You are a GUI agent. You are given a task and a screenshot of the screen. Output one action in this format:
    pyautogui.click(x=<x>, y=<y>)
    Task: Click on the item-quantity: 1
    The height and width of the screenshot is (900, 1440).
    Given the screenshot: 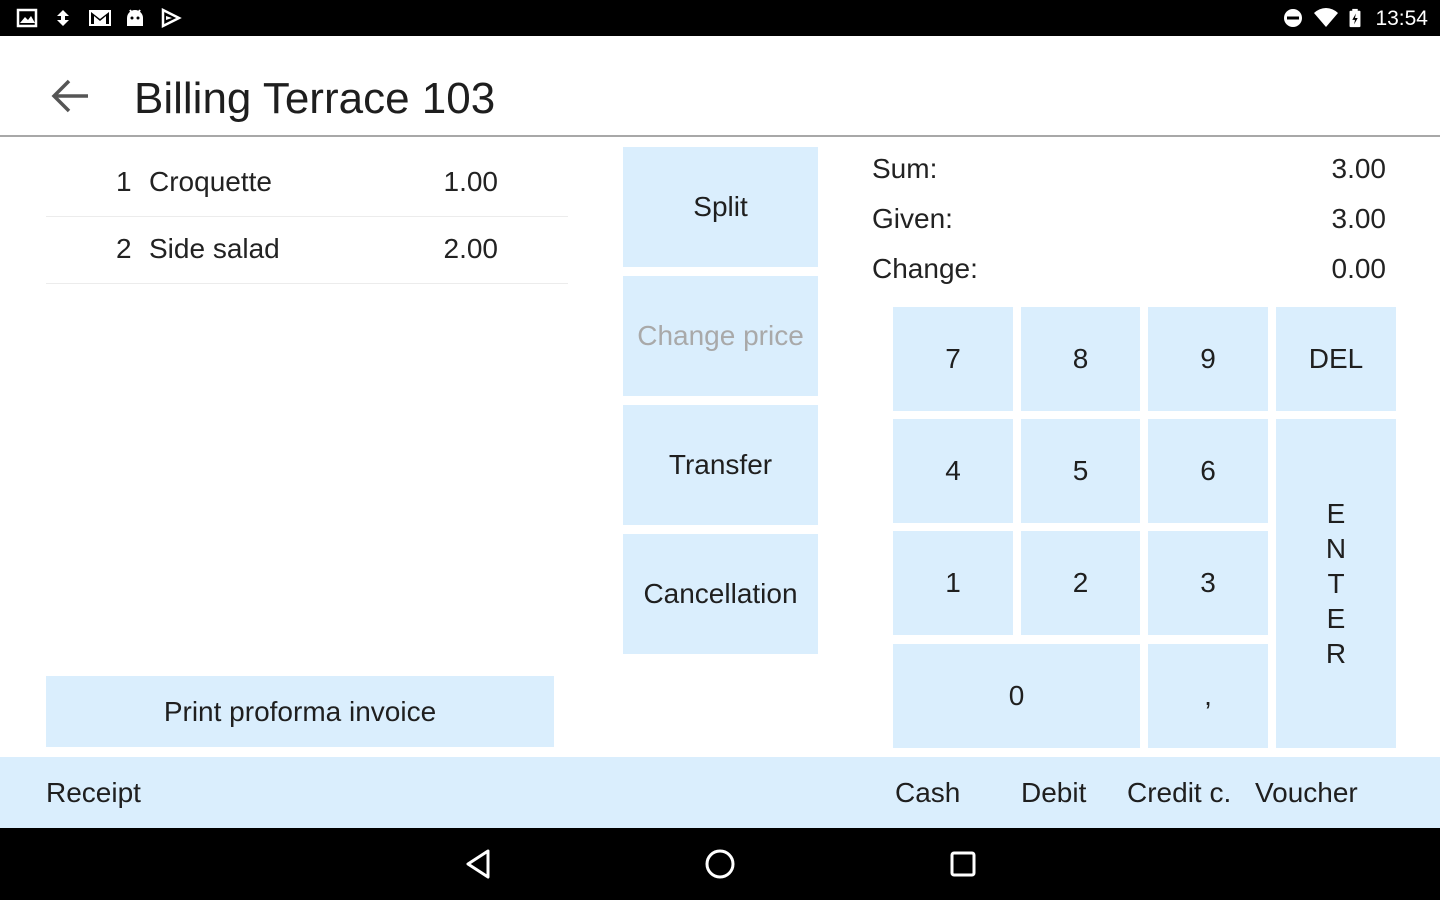 What is the action you would take?
    pyautogui.click(x=124, y=181)
    